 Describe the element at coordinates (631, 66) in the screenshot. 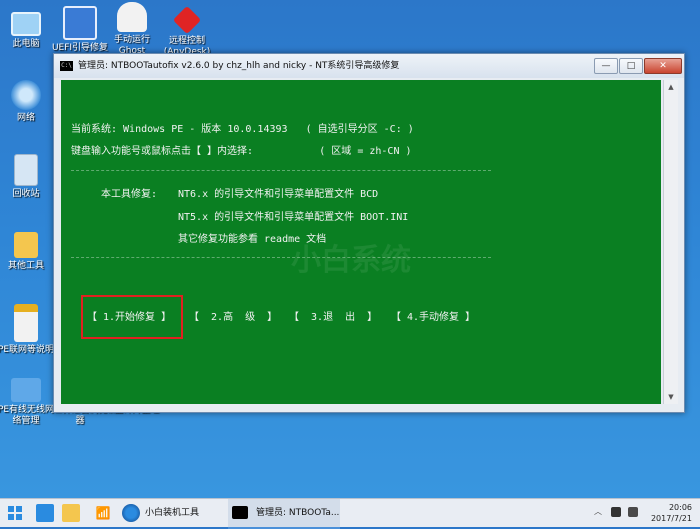

I see `maximize-button: □` at that location.